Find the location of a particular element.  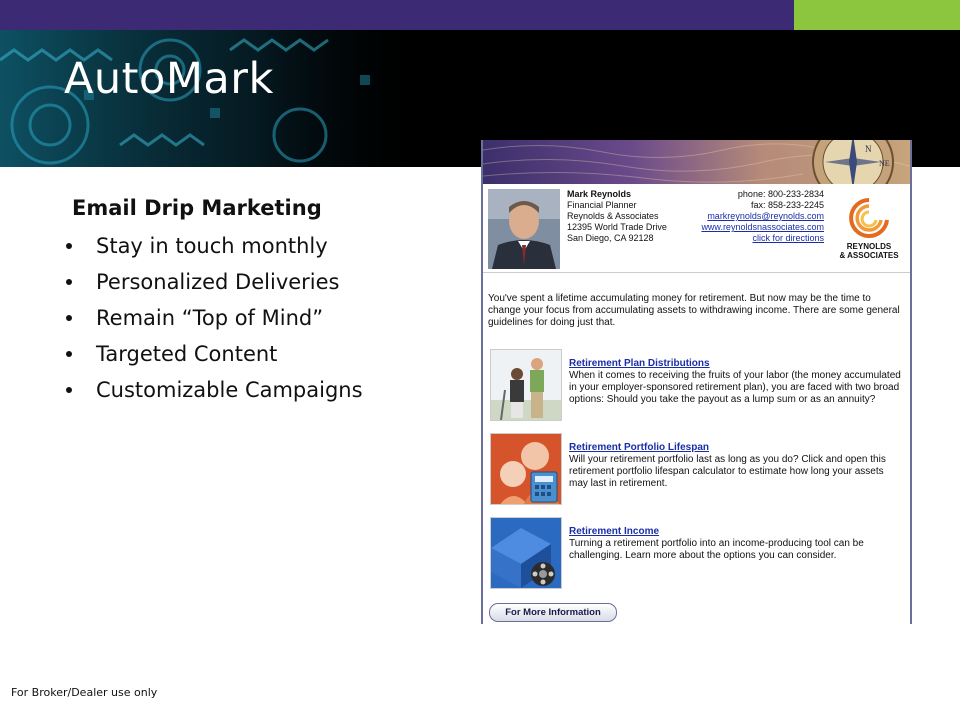

advisor-name: Mark Reynolds is located at coordinates (599, 194).